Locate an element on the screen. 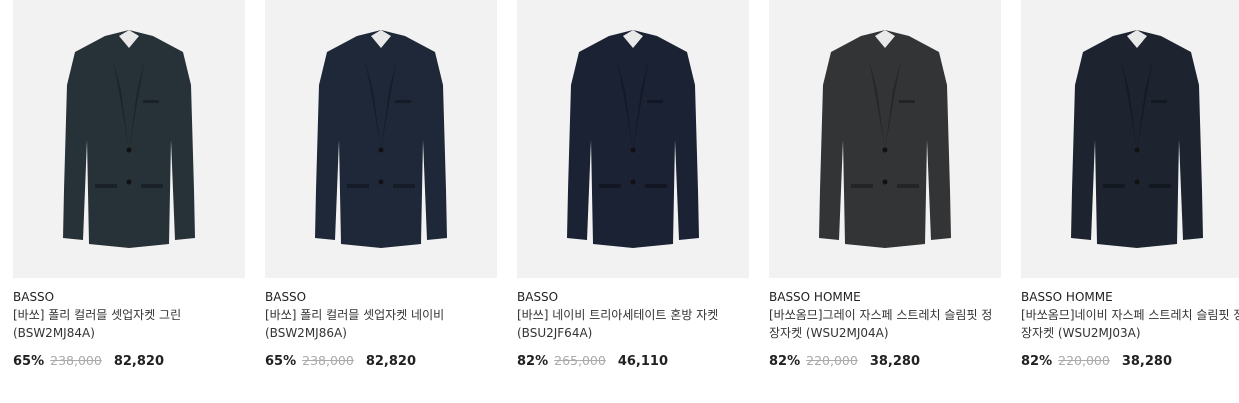  product-name: [바쏘] 폴리 컬러믈 셋업자켓 그린 (BSW2MJ84A) is located at coordinates (129, 324).